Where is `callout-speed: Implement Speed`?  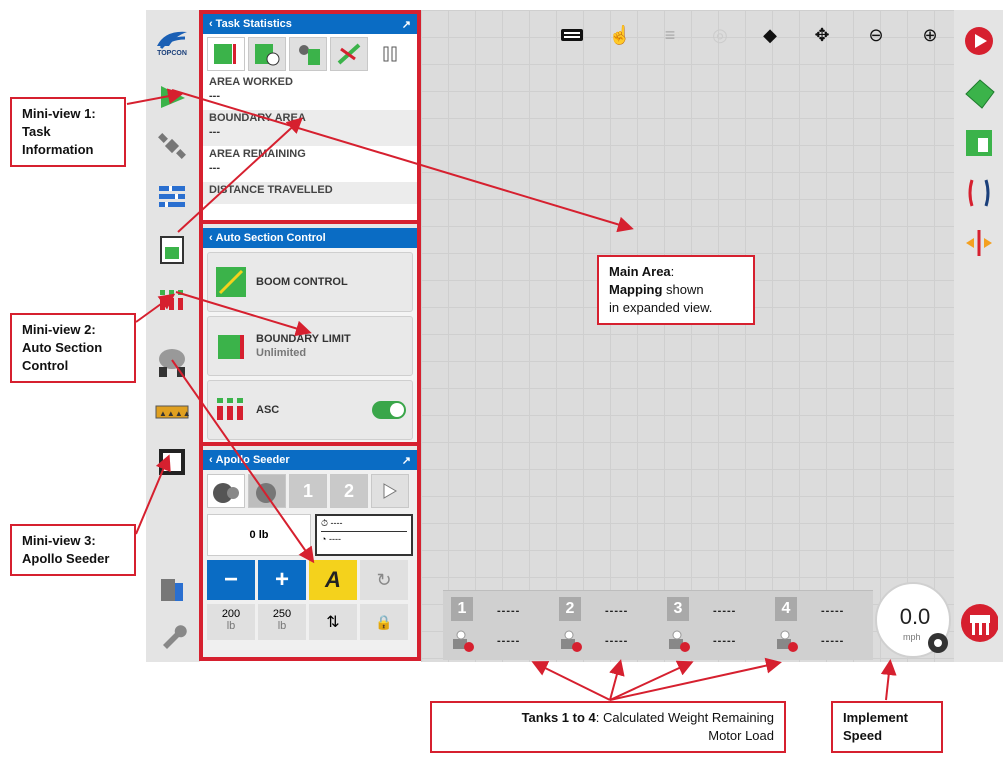 callout-speed: Implement Speed is located at coordinates (887, 727).